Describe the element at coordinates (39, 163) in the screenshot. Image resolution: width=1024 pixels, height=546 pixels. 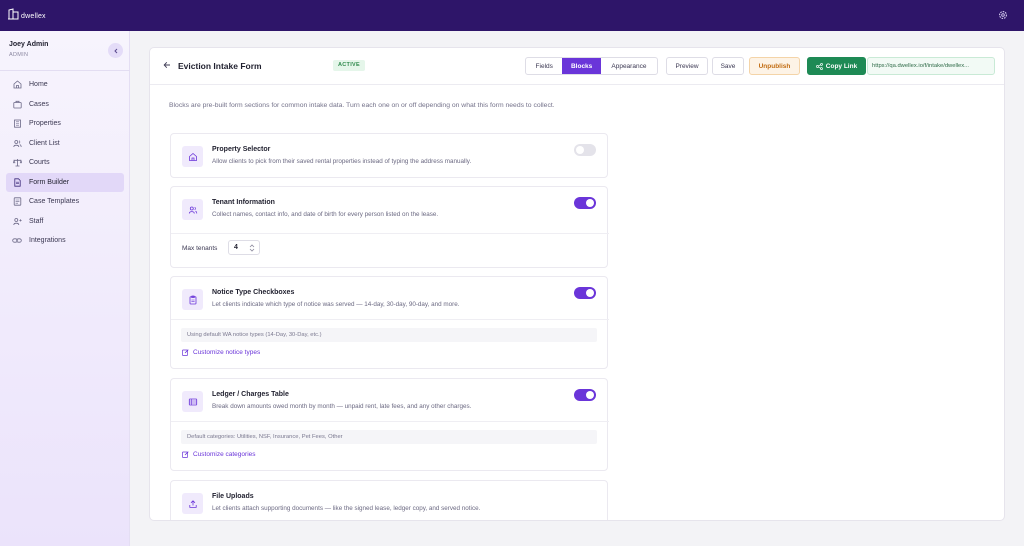
I see `sidebar-item-label: Courts` at that location.